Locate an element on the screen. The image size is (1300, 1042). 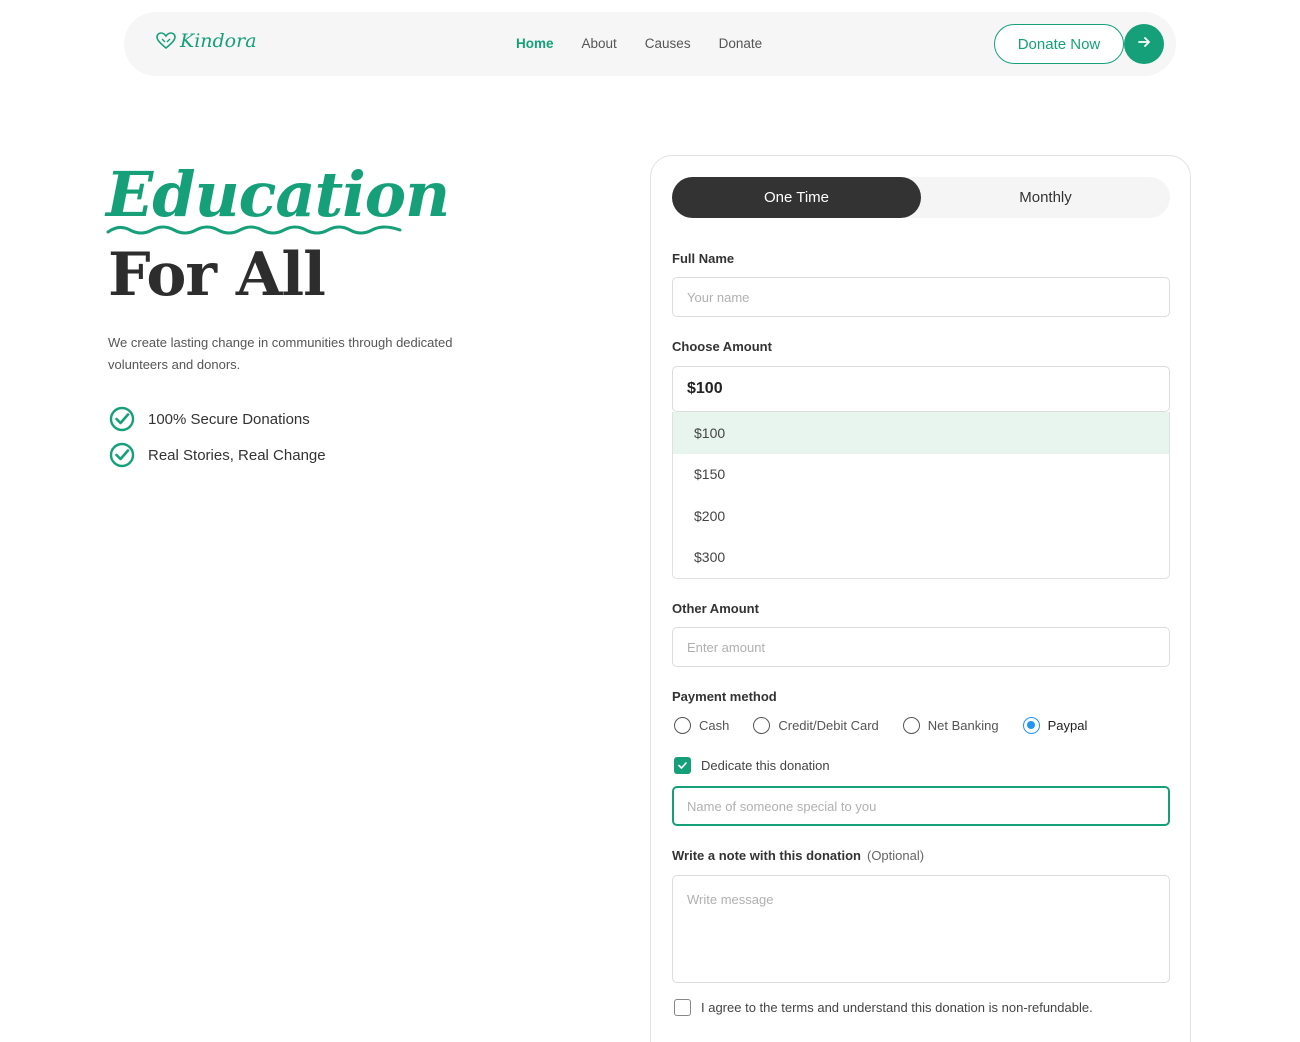
logo: Kindora is located at coordinates (206, 41).